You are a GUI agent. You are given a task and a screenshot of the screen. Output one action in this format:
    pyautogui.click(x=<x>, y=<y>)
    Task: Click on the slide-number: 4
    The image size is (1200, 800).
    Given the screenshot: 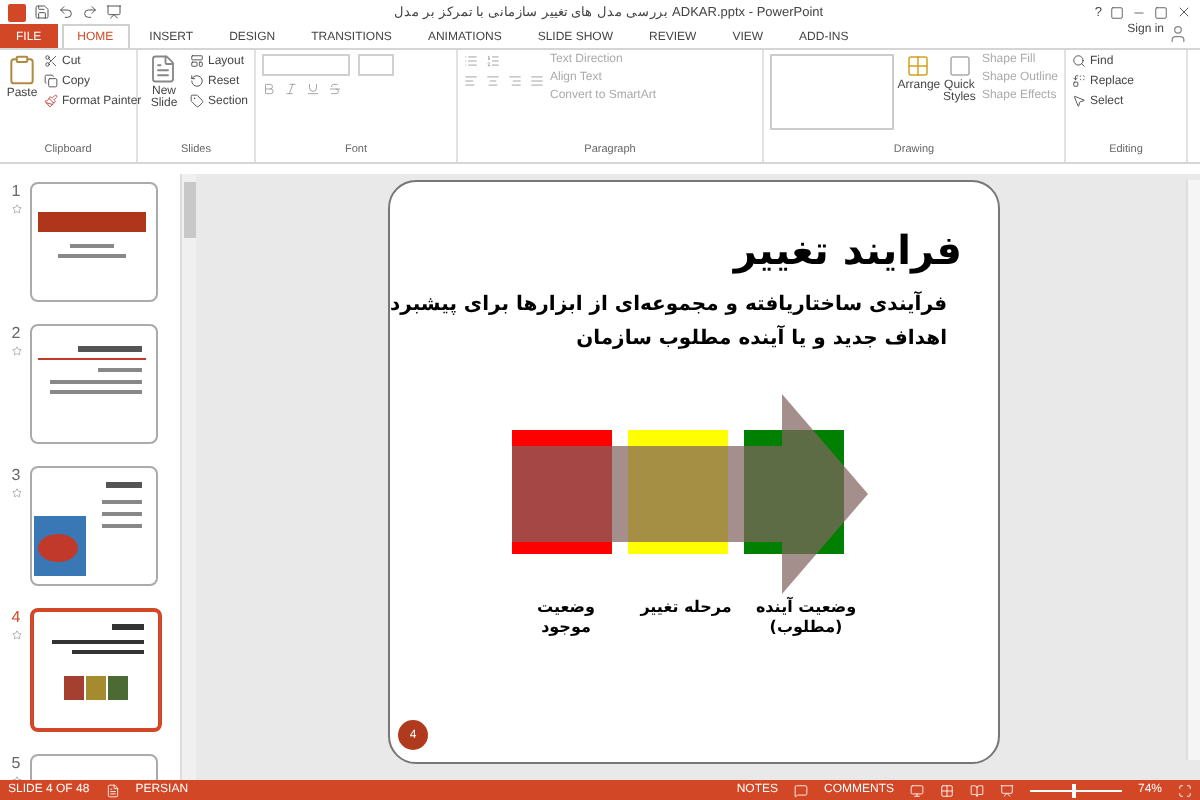 What is the action you would take?
    pyautogui.click(x=16, y=617)
    